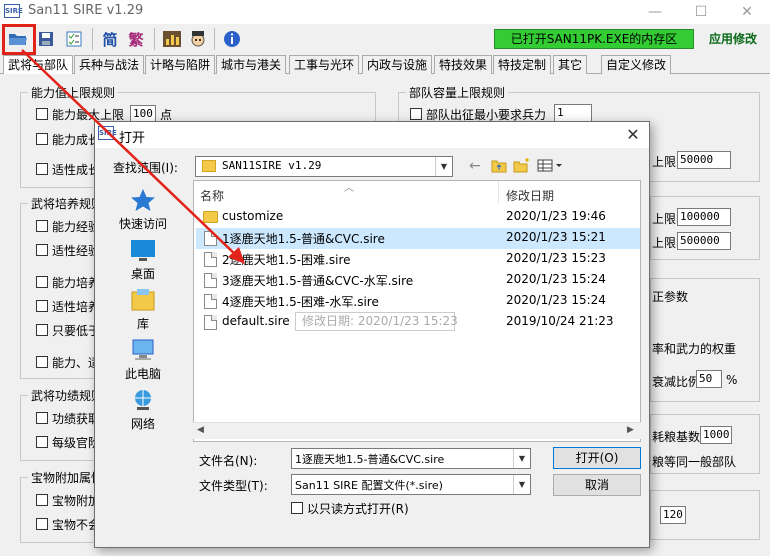 This screenshot has height=556, width=770. I want to click on horizontal-scrollbar: ◀ ▶, so click(417, 430).